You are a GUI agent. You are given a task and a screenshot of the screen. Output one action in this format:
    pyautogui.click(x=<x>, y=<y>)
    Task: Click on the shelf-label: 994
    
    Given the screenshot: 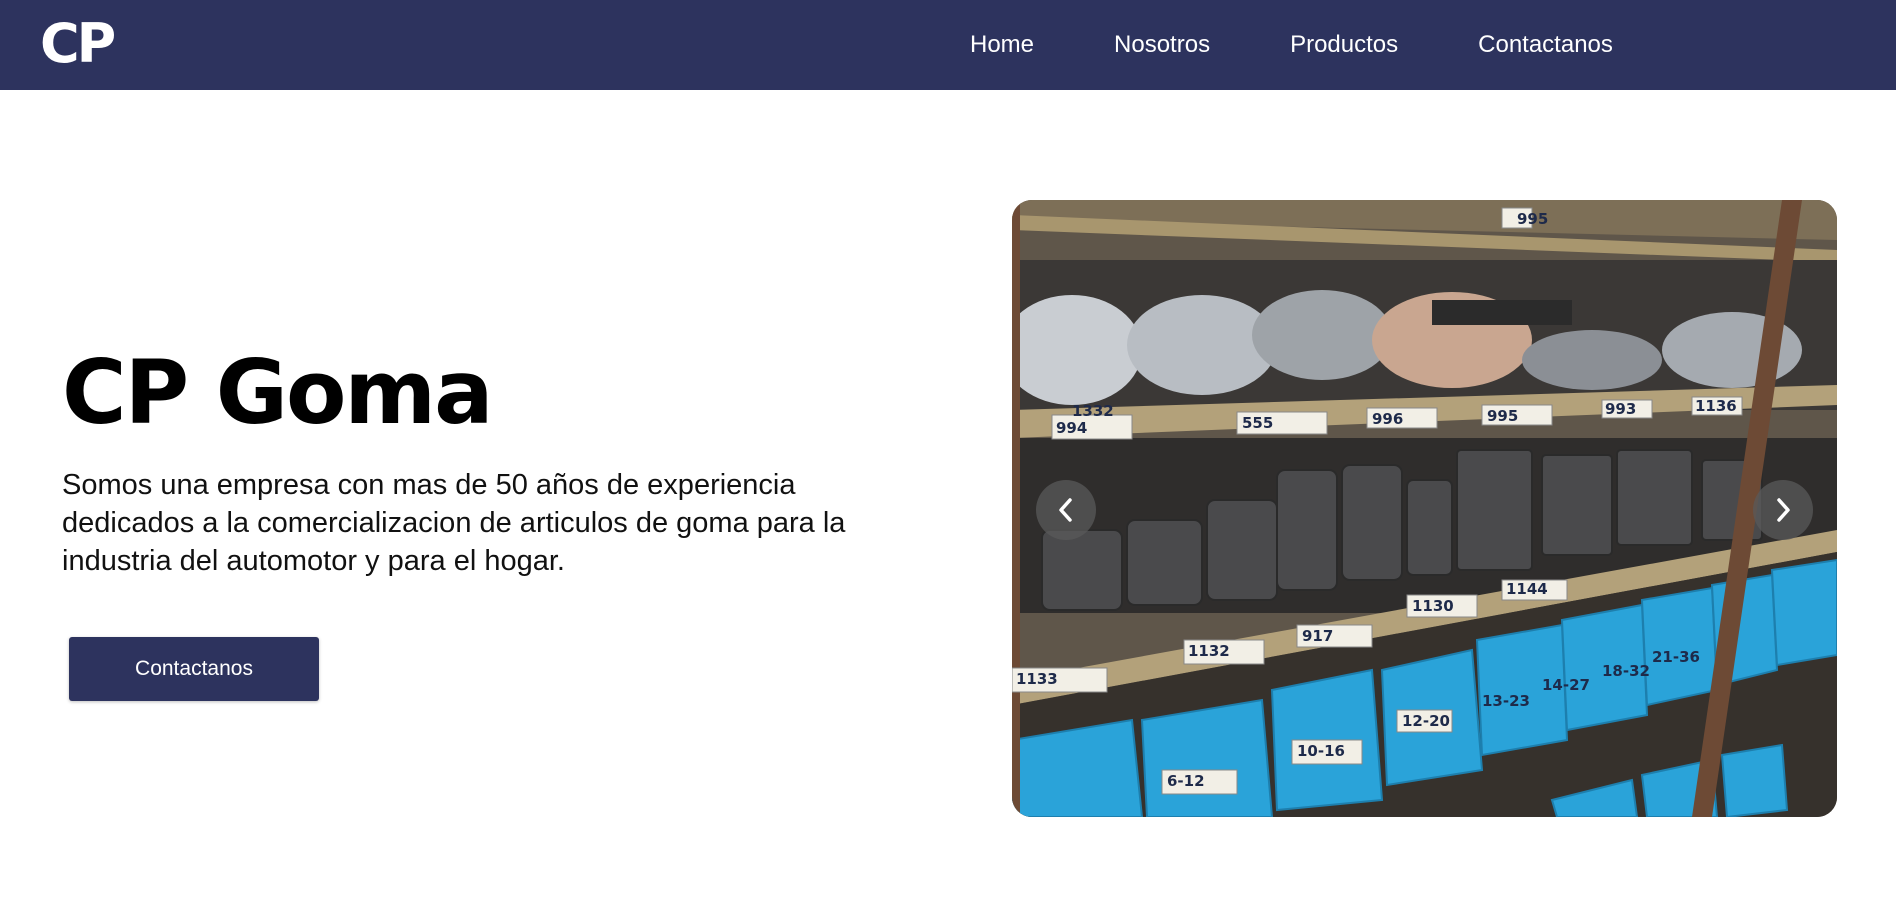 What is the action you would take?
    pyautogui.click(x=1071, y=428)
    